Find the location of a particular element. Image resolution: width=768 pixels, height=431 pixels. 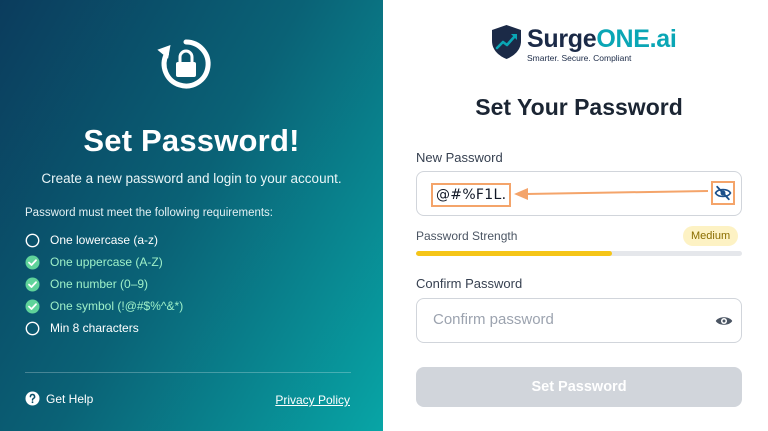

requirement-symbol: One symbol (!@#$%^&*) is located at coordinates (104, 306).